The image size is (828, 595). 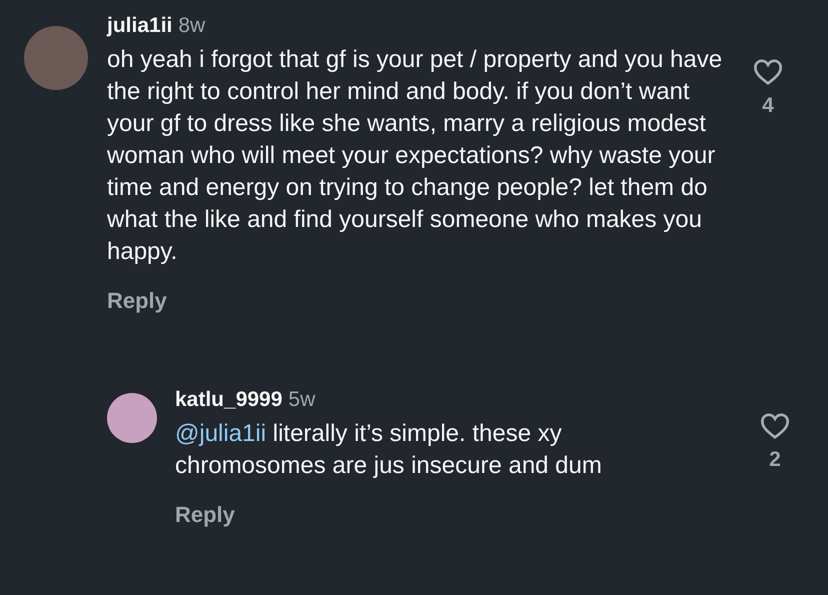 I want to click on like-count: 4, so click(x=768, y=106).